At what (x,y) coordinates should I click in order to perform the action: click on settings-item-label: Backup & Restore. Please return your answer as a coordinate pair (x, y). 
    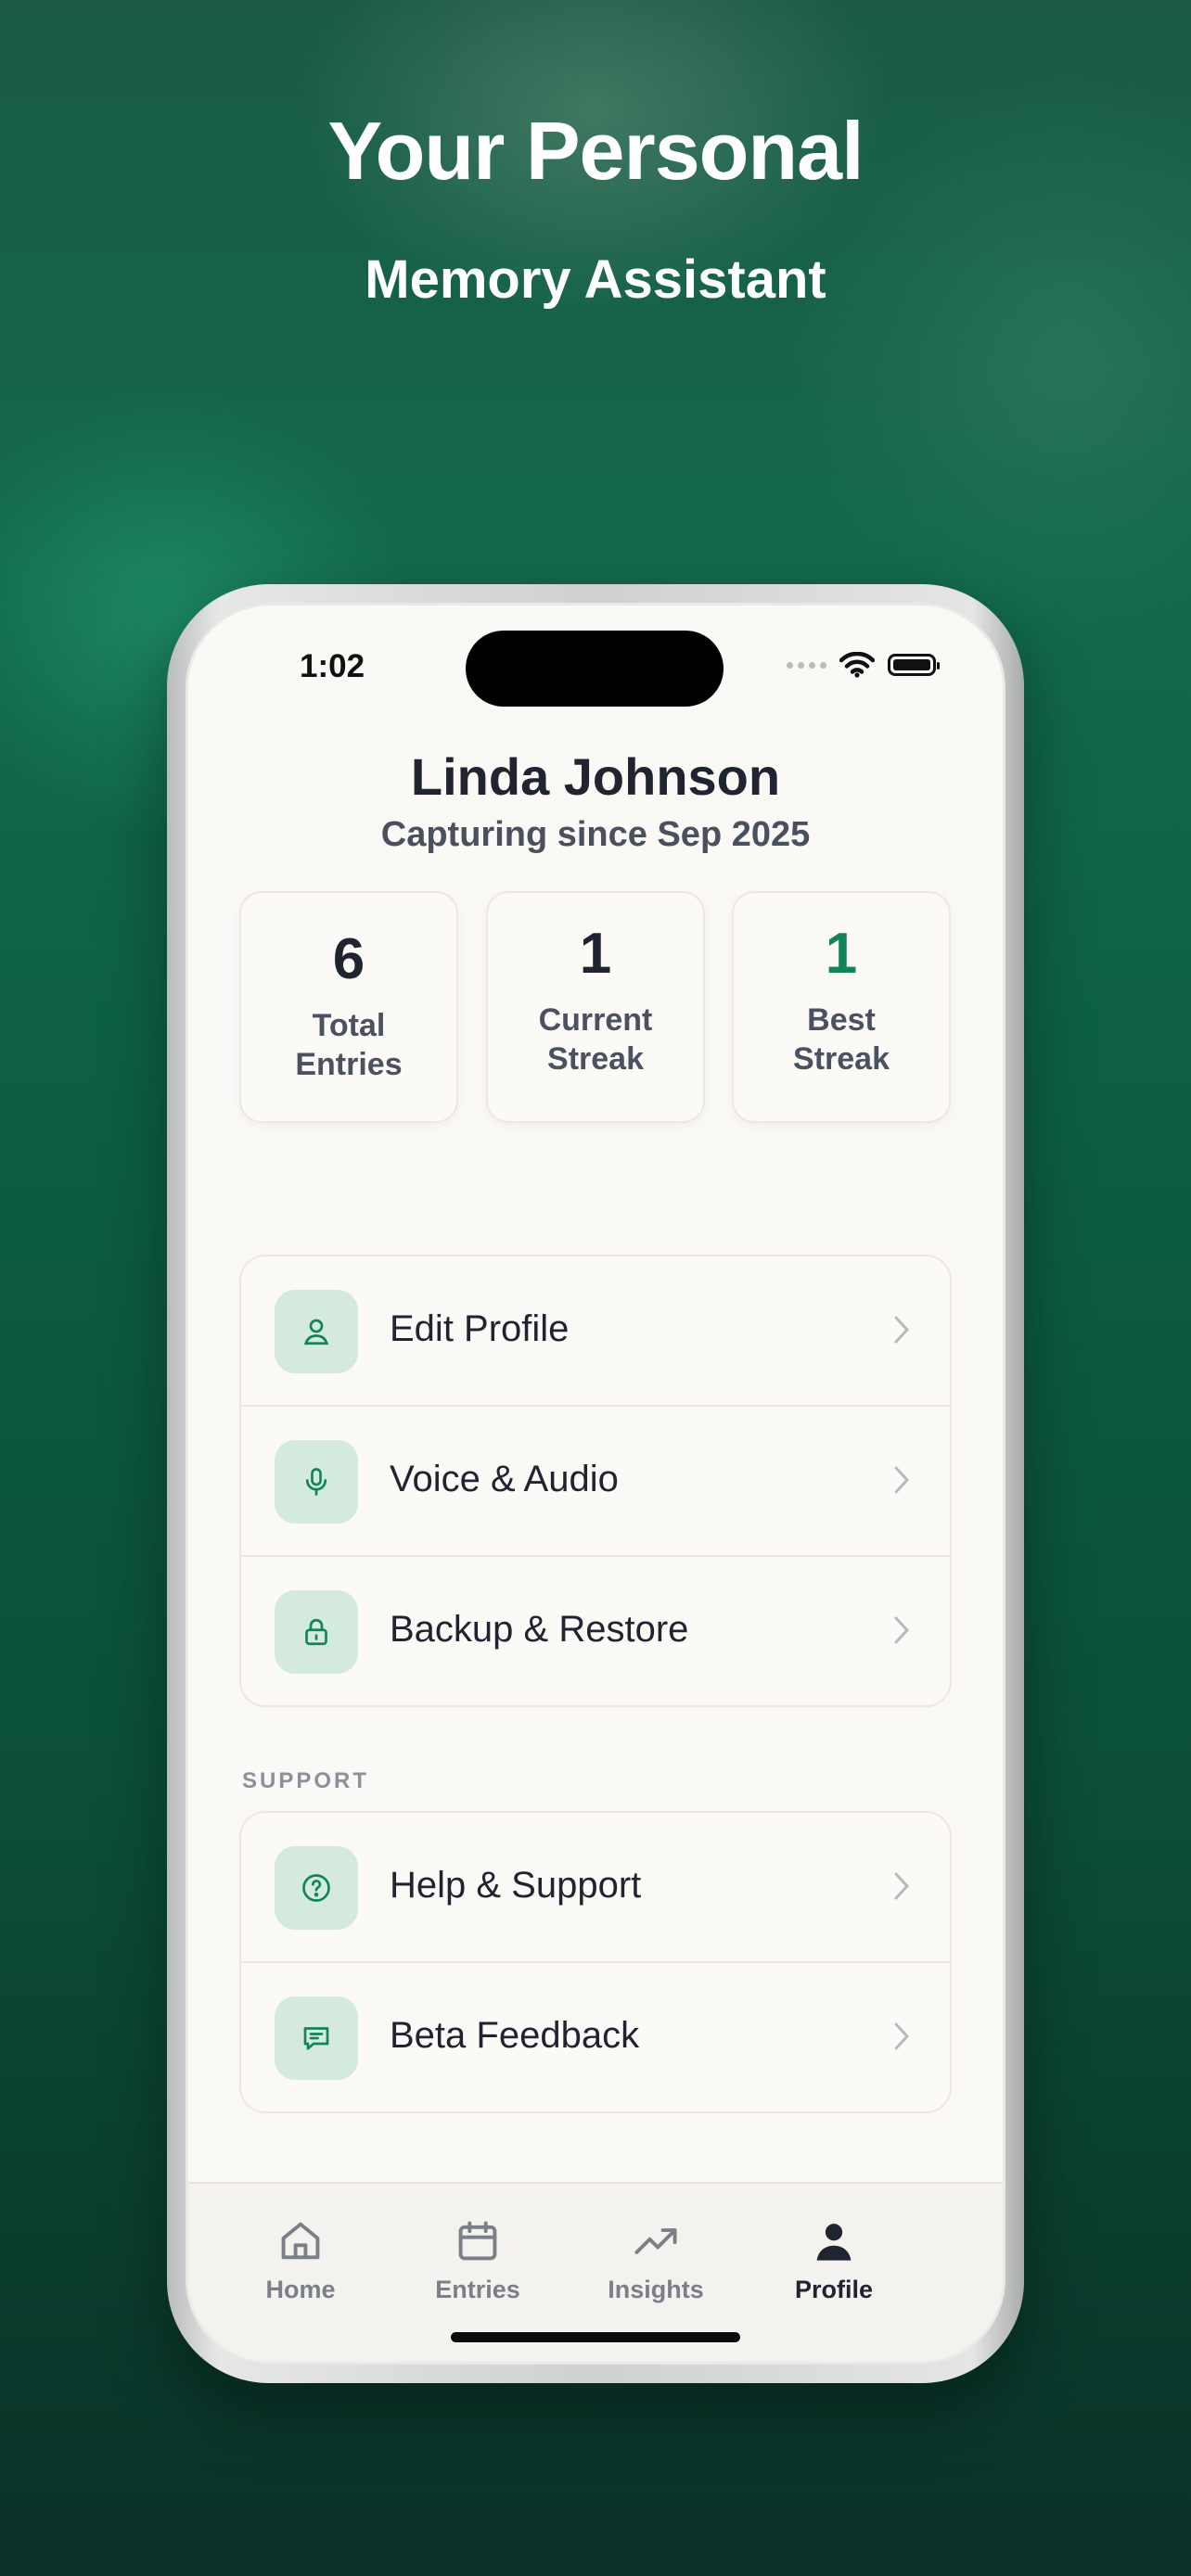
    Looking at the image, I should click on (539, 1629).